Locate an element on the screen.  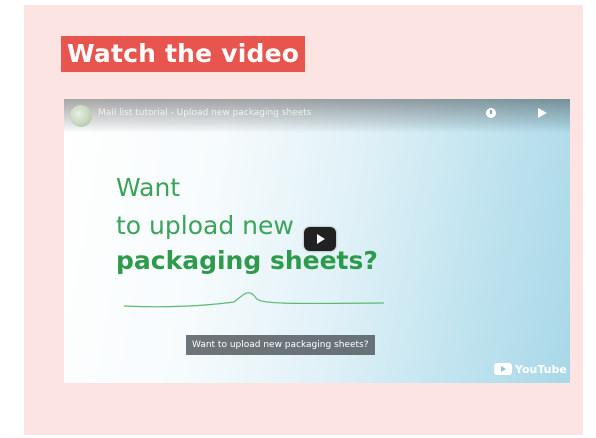
share-icon is located at coordinates (542, 113).